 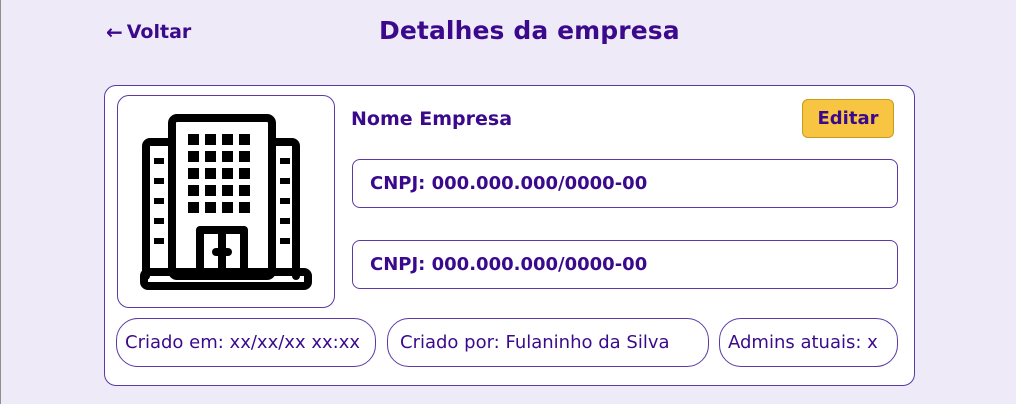 What do you see at coordinates (808, 342) in the screenshot?
I see `admins-count-badge: Admins atuais: x` at bounding box center [808, 342].